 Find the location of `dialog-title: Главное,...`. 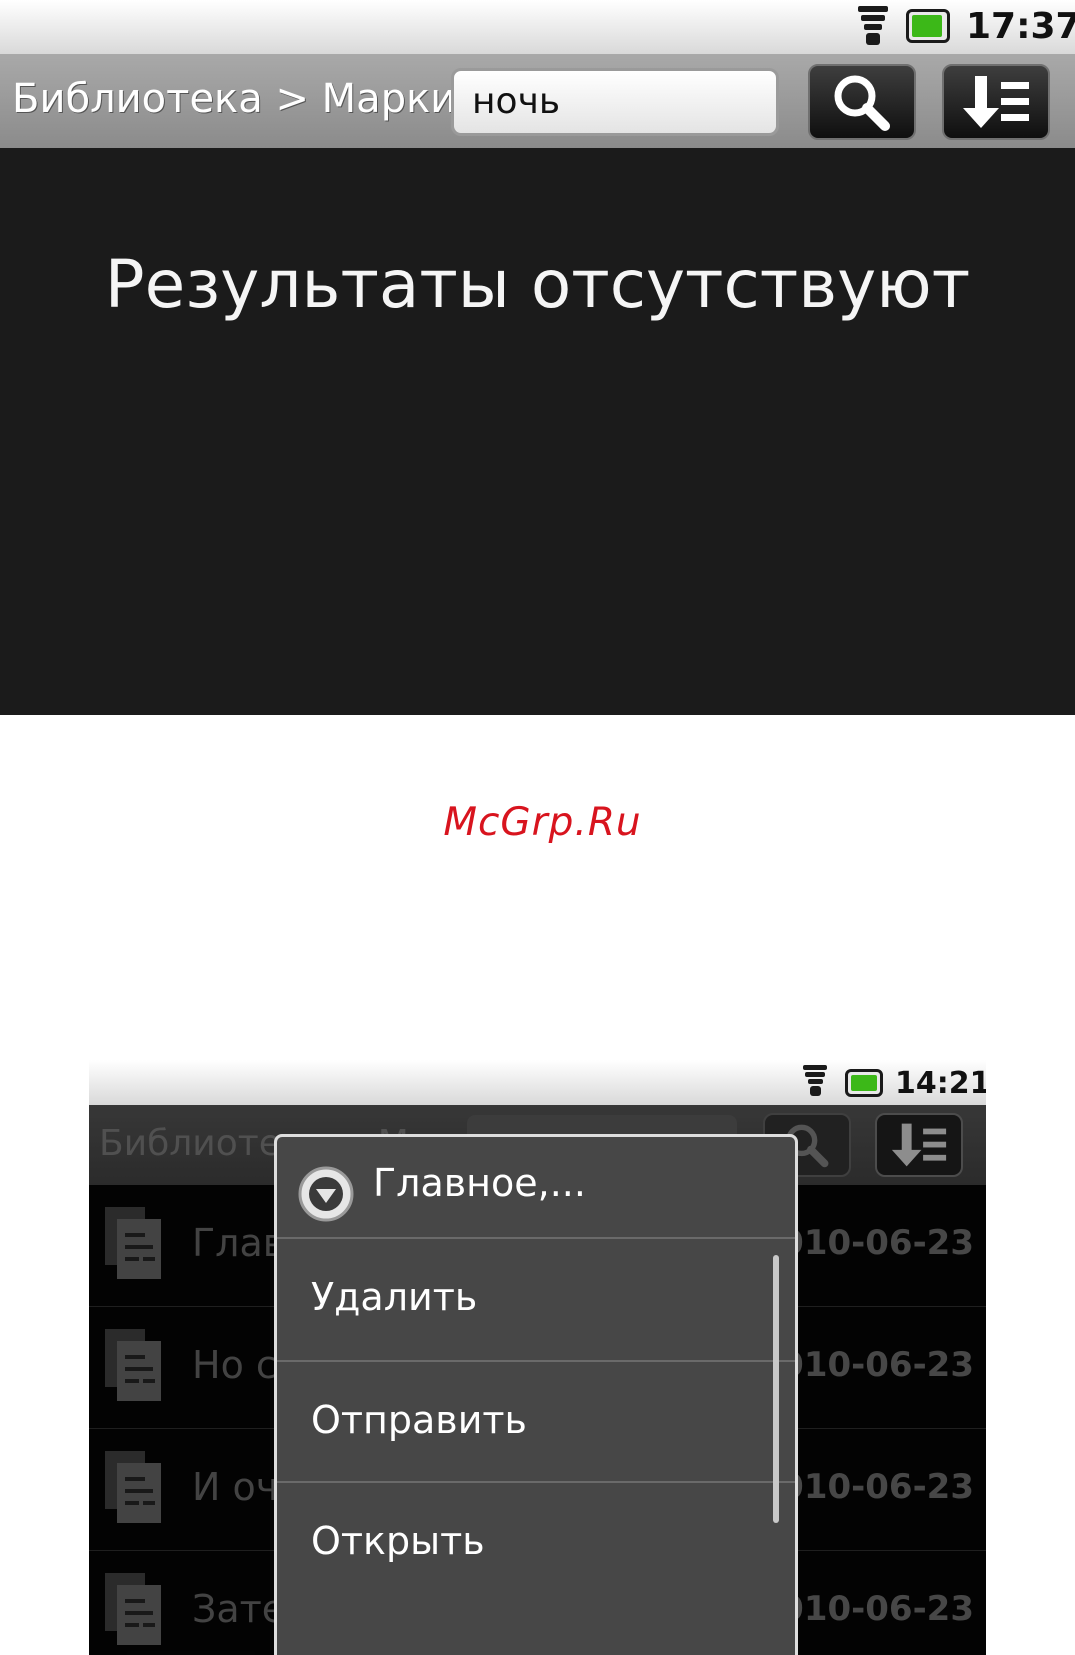

dialog-title: Главное,... is located at coordinates (479, 1183).